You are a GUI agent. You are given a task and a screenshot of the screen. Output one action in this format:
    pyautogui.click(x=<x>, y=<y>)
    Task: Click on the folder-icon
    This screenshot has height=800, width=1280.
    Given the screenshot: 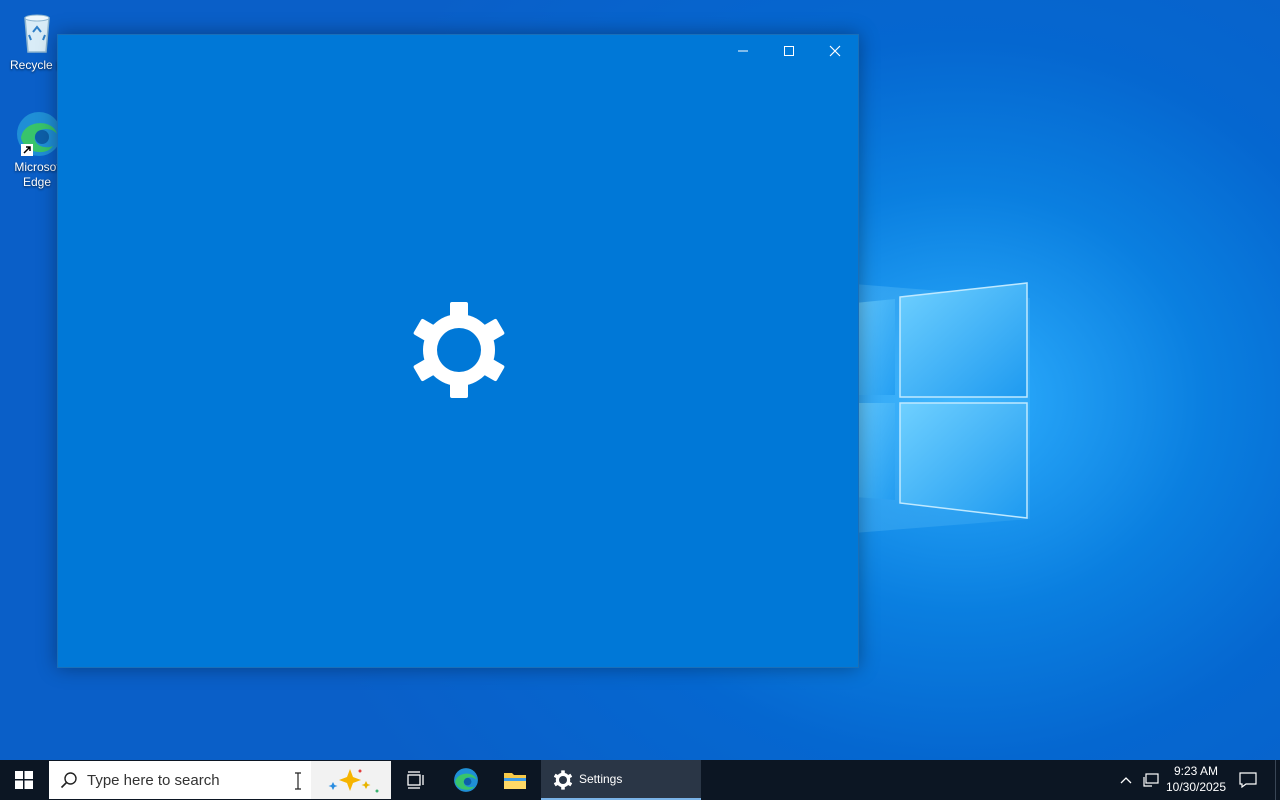 What is the action you would take?
    pyautogui.click(x=515, y=781)
    